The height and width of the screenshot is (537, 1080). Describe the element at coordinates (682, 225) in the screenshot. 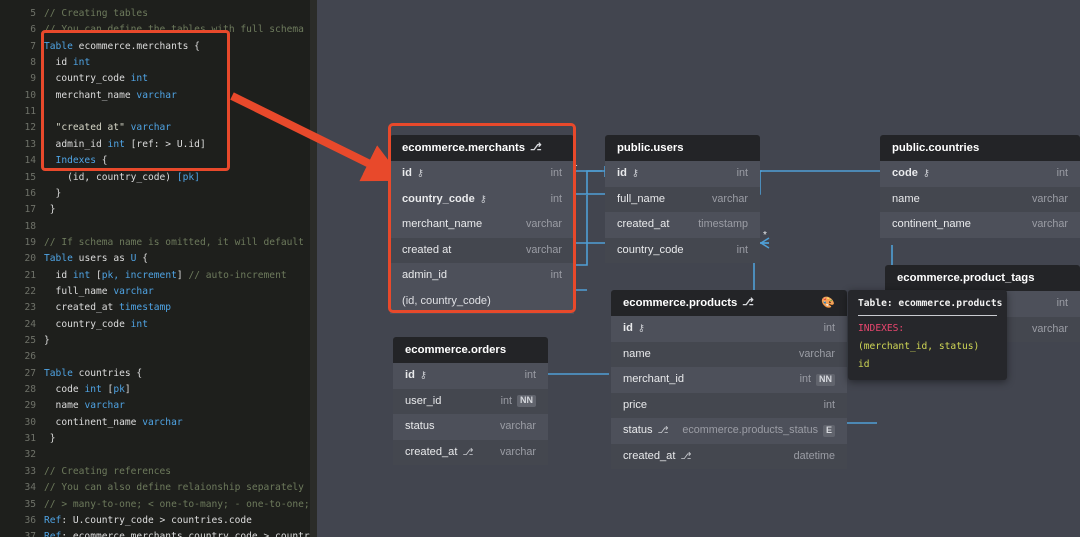

I see `table-column-row: created_at timestamp` at that location.